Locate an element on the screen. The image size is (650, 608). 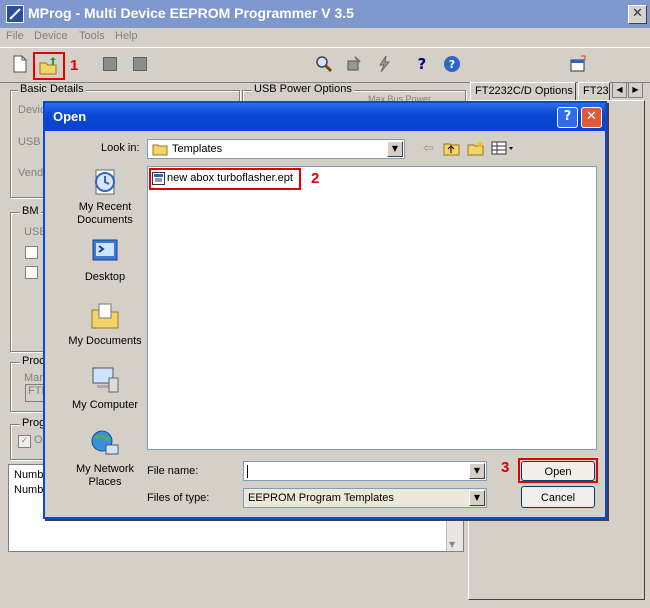
up-folder-icon is located at coordinates (451, 149).